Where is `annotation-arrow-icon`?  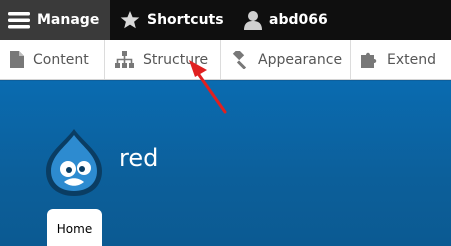 annotation-arrow-icon is located at coordinates (208, 87).